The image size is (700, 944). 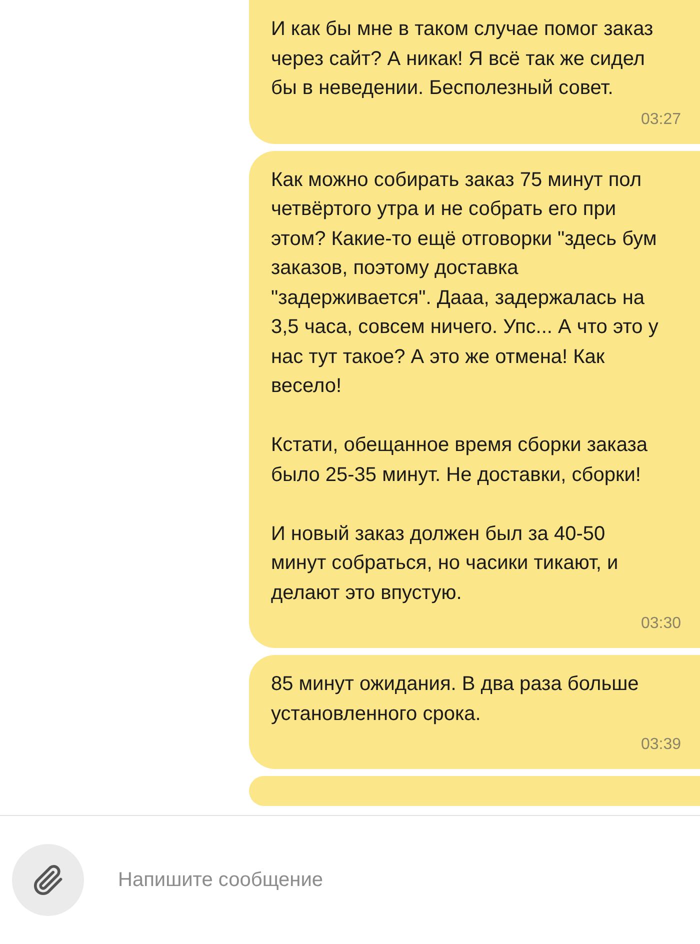 What do you see at coordinates (660, 744) in the screenshot?
I see `message-time: 03:39` at bounding box center [660, 744].